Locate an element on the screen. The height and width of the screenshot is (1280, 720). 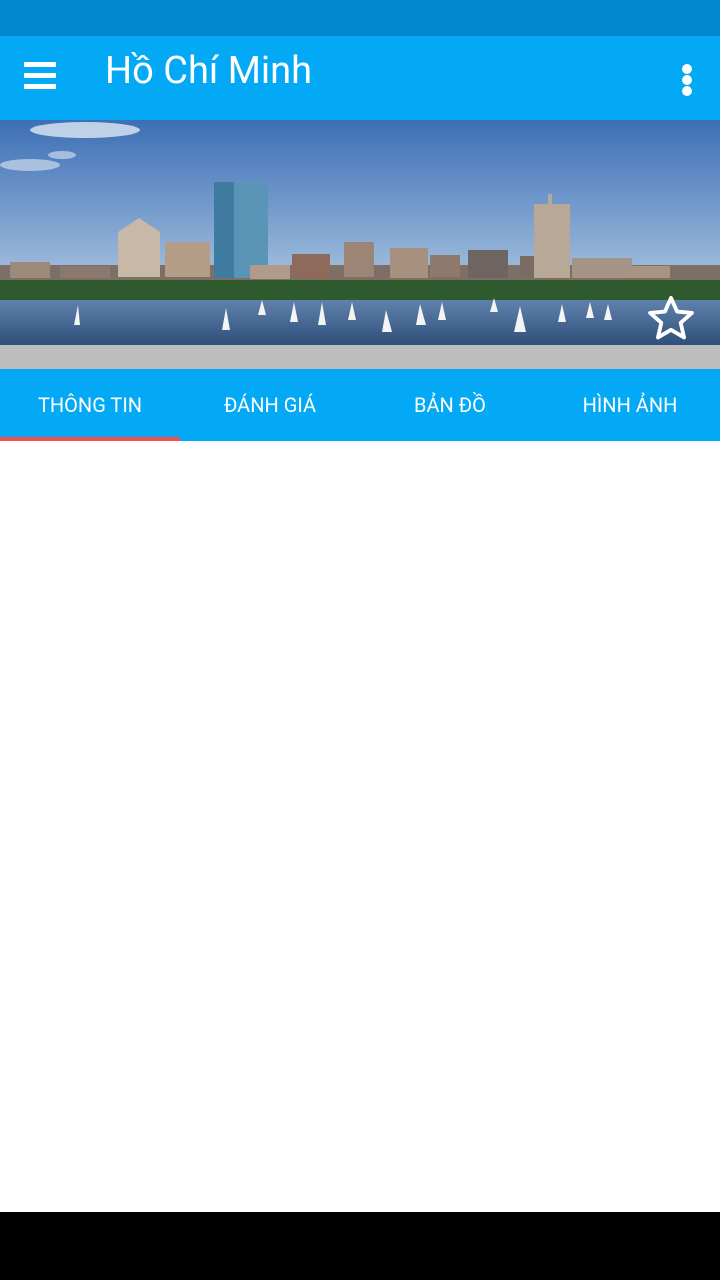
status-bar is located at coordinates (360, 18).